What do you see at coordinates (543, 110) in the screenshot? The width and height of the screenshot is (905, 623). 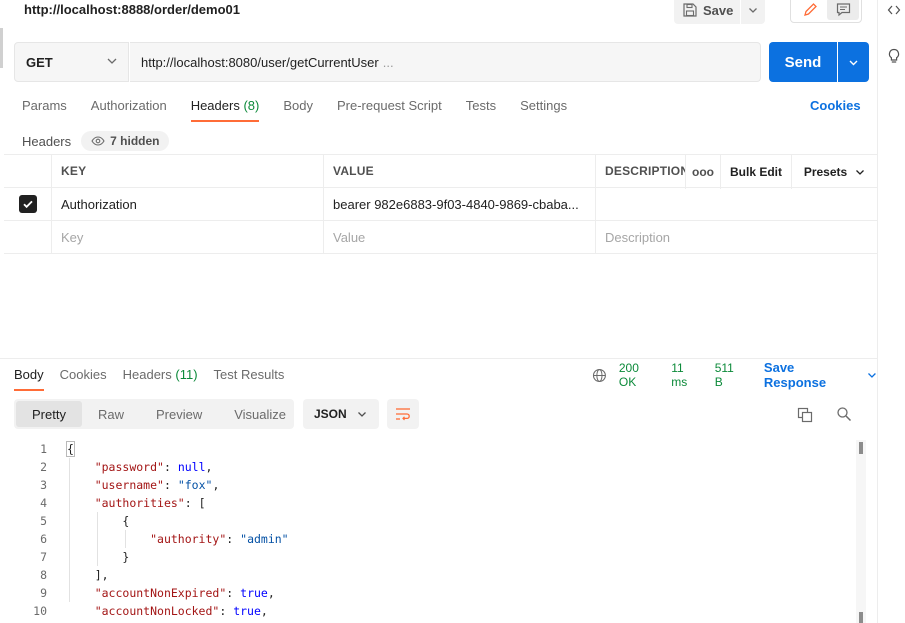 I see `tab-settings: Settings` at bounding box center [543, 110].